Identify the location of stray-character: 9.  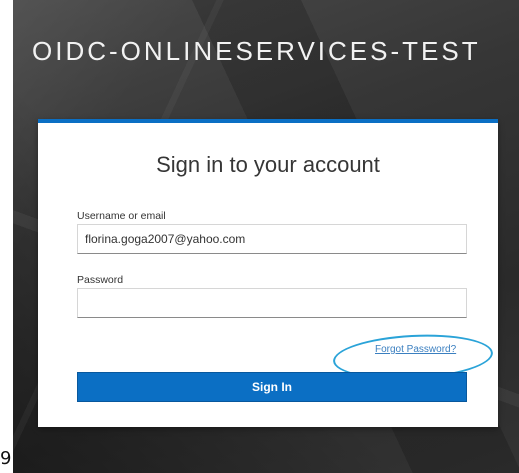
(6, 458).